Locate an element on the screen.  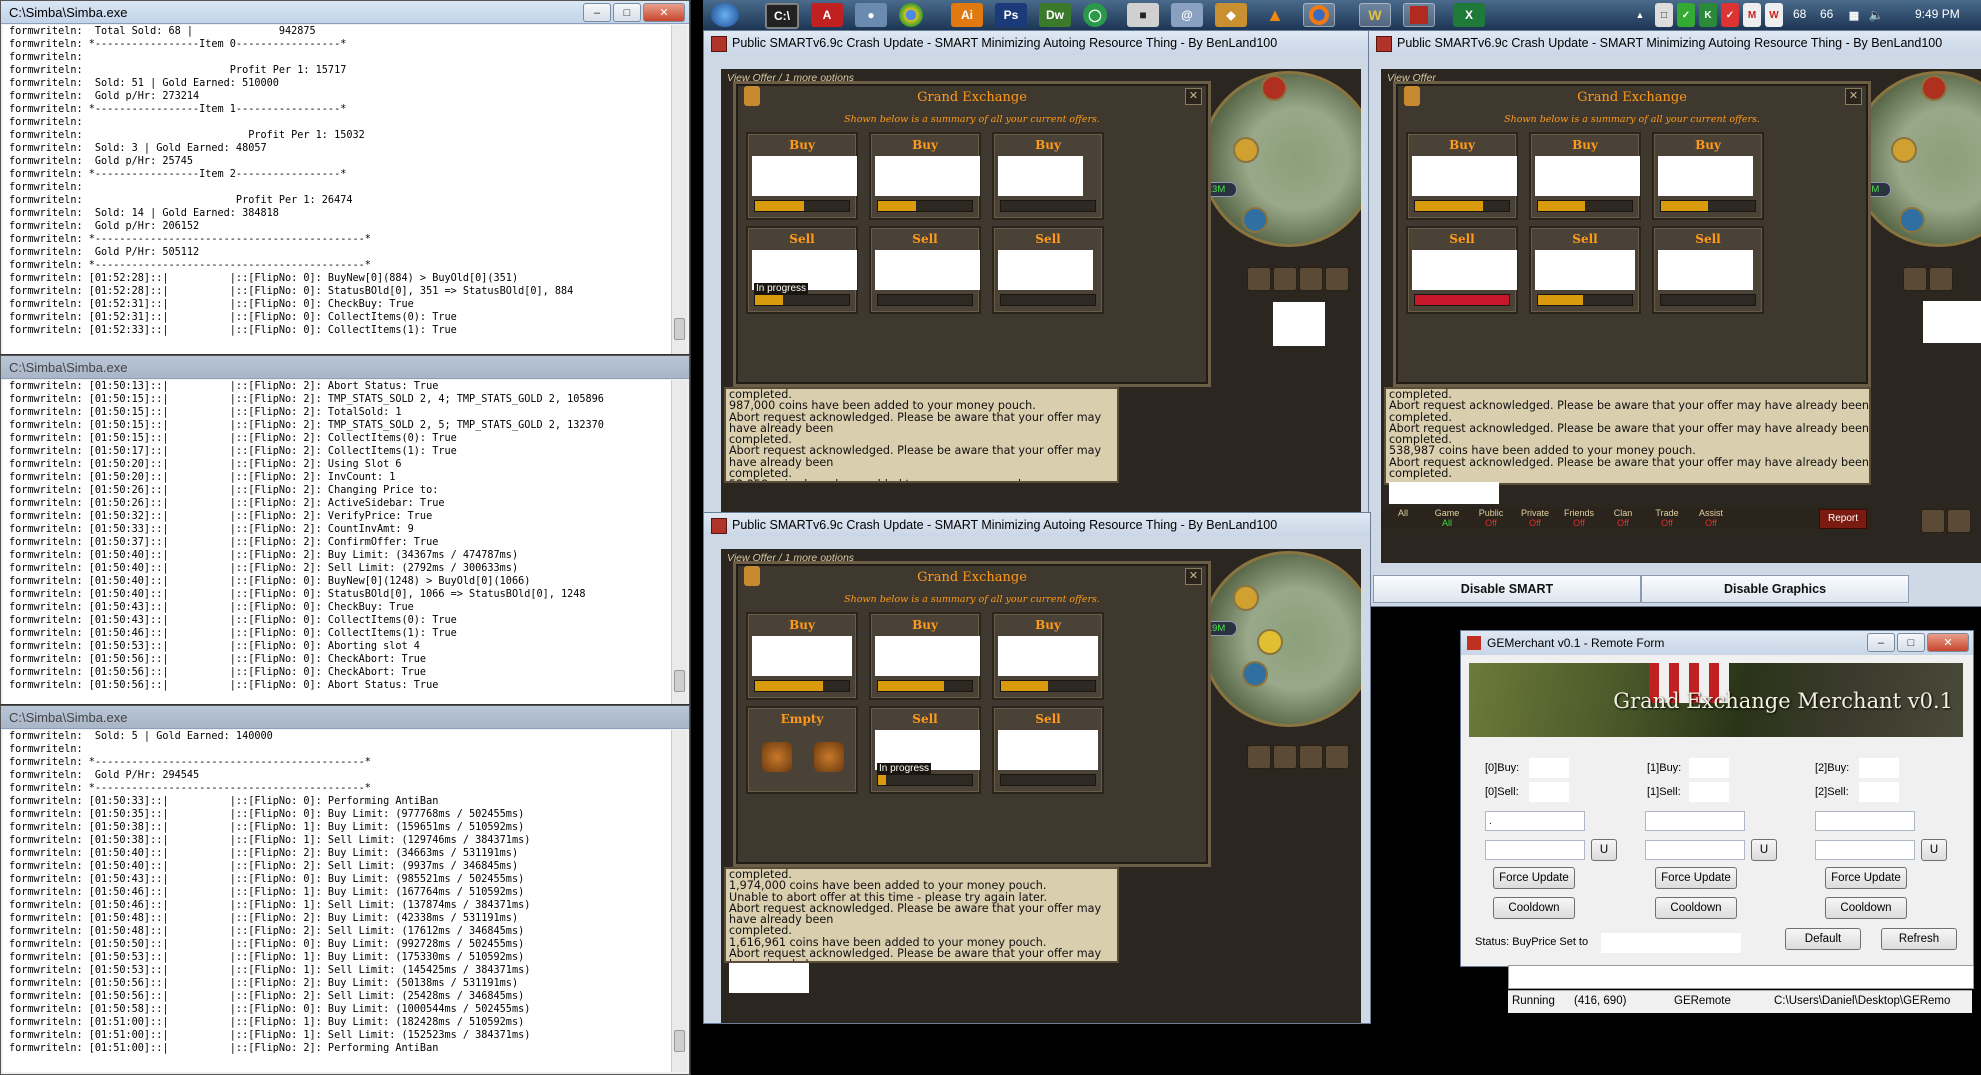
tray-icon: ✓ is located at coordinates (1686, 15).